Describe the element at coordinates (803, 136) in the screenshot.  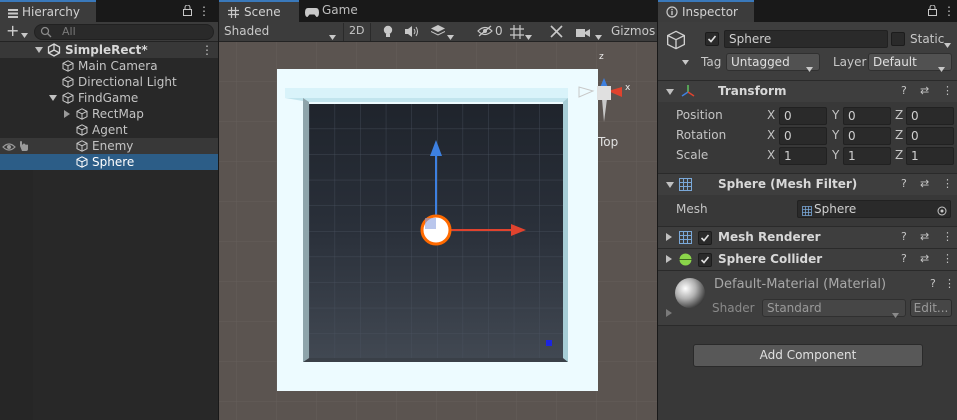
I see `rotation-x-field: 0` at that location.